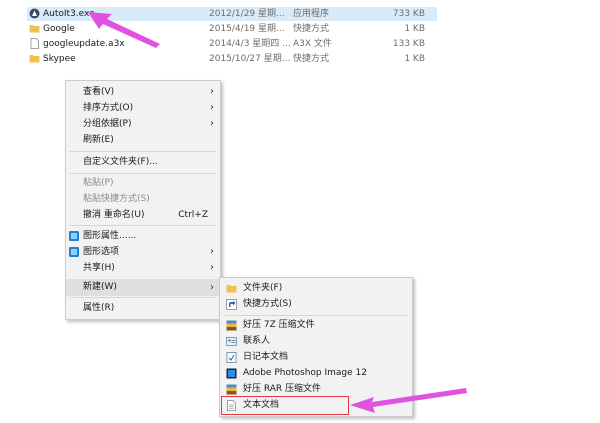  Describe the element at coordinates (193, 215) in the screenshot. I see `shortcut-text: Ctrl+Z` at that location.